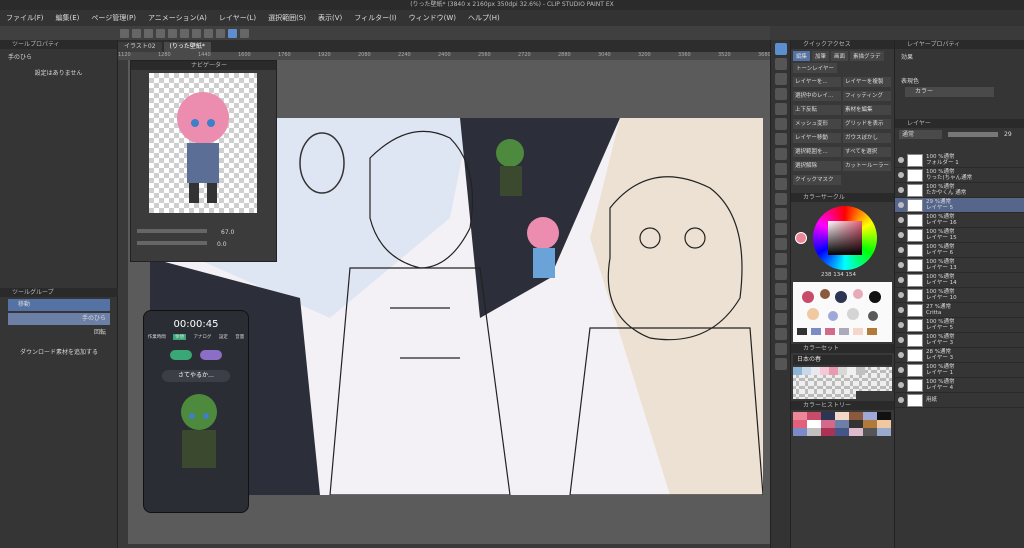 Image resolution: width=1024 pixels, height=548 pixels. Describe the element at coordinates (817, 110) in the screenshot. I see `quick-access-button: 上下反転` at that location.